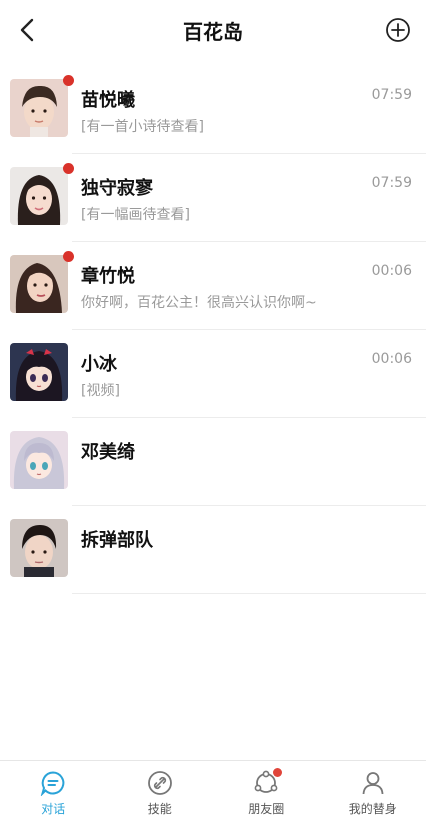 The width and height of the screenshot is (426, 818). I want to click on chat-row-chaidanbudui: 拆弹部队, so click(213, 550).